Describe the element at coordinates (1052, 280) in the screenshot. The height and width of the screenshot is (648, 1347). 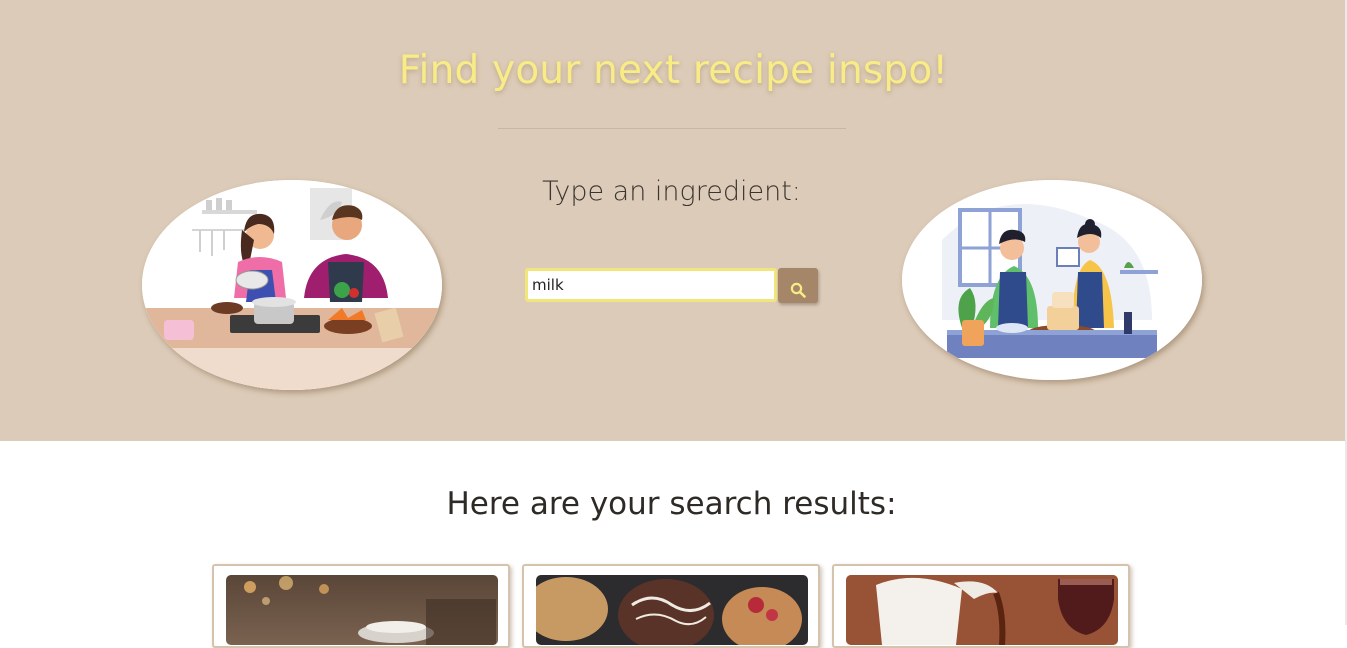
I see `baking-couple-illustration` at that location.